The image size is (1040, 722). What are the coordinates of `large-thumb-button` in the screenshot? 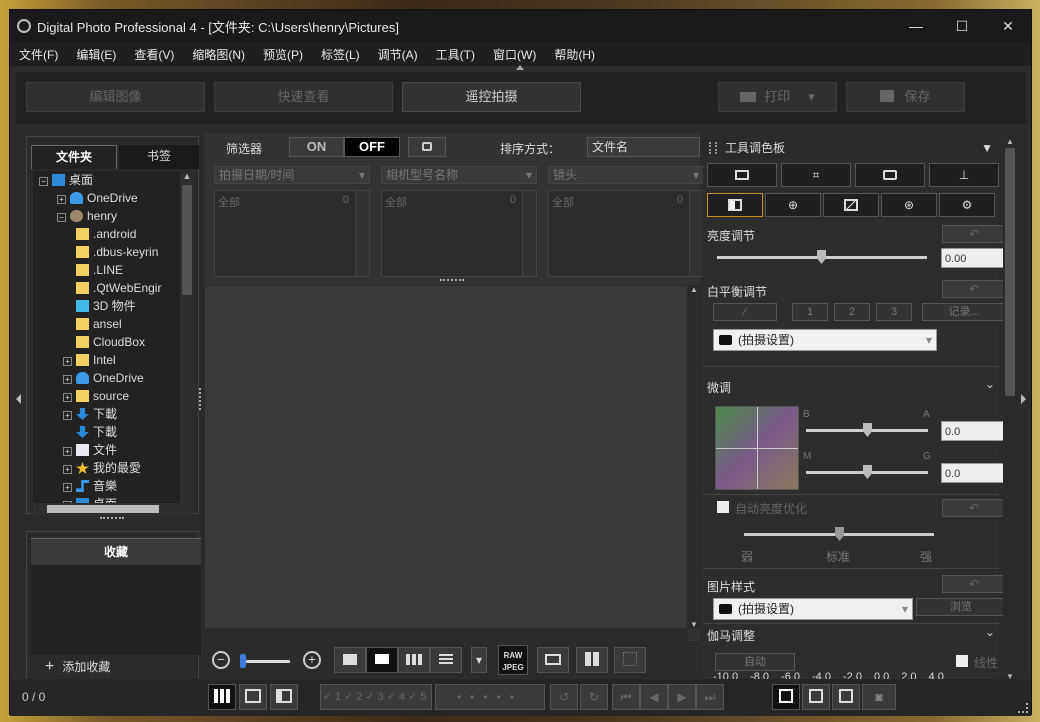 It's located at (350, 660).